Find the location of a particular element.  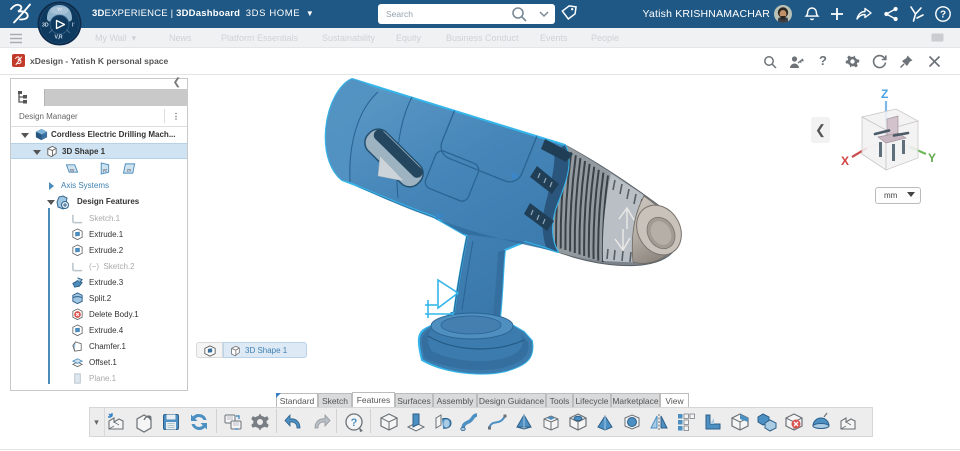

svg-text: X is located at coordinates (845, 161).